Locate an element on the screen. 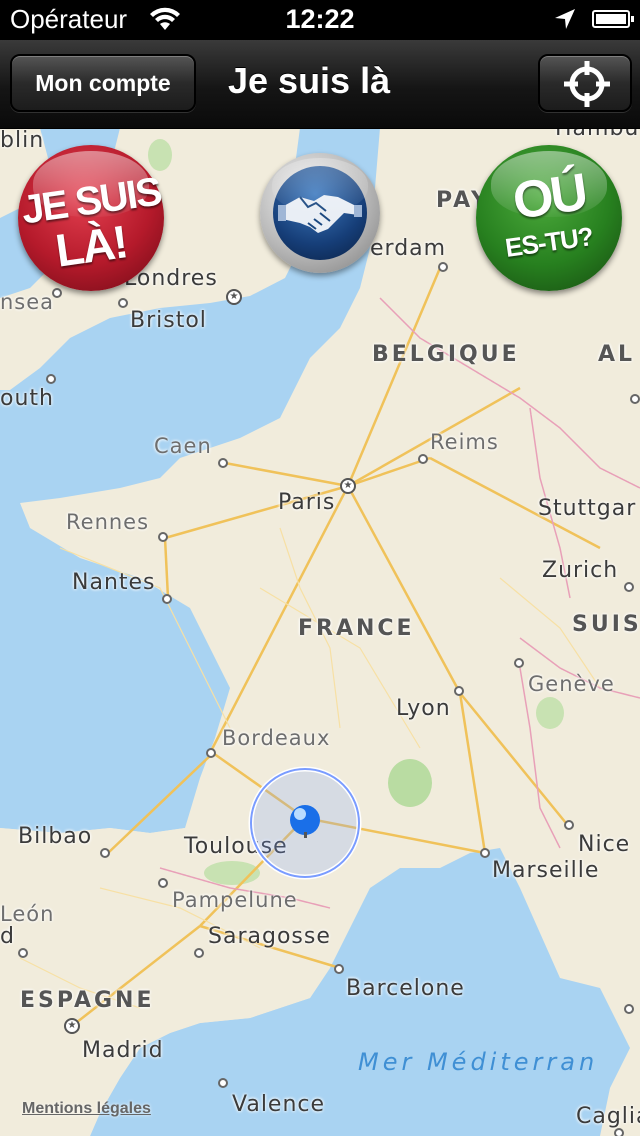 The height and width of the screenshot is (1136, 640). map-label-marseille: Marseille is located at coordinates (546, 870).